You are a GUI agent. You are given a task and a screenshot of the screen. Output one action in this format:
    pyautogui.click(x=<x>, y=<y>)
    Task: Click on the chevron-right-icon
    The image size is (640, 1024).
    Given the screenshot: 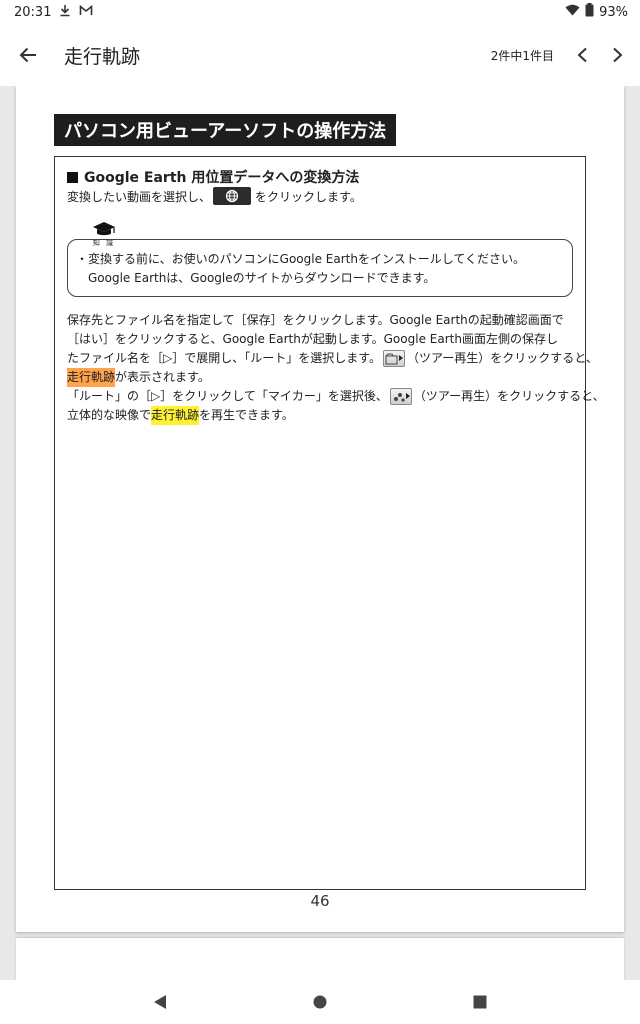 What is the action you would take?
    pyautogui.click(x=618, y=55)
    